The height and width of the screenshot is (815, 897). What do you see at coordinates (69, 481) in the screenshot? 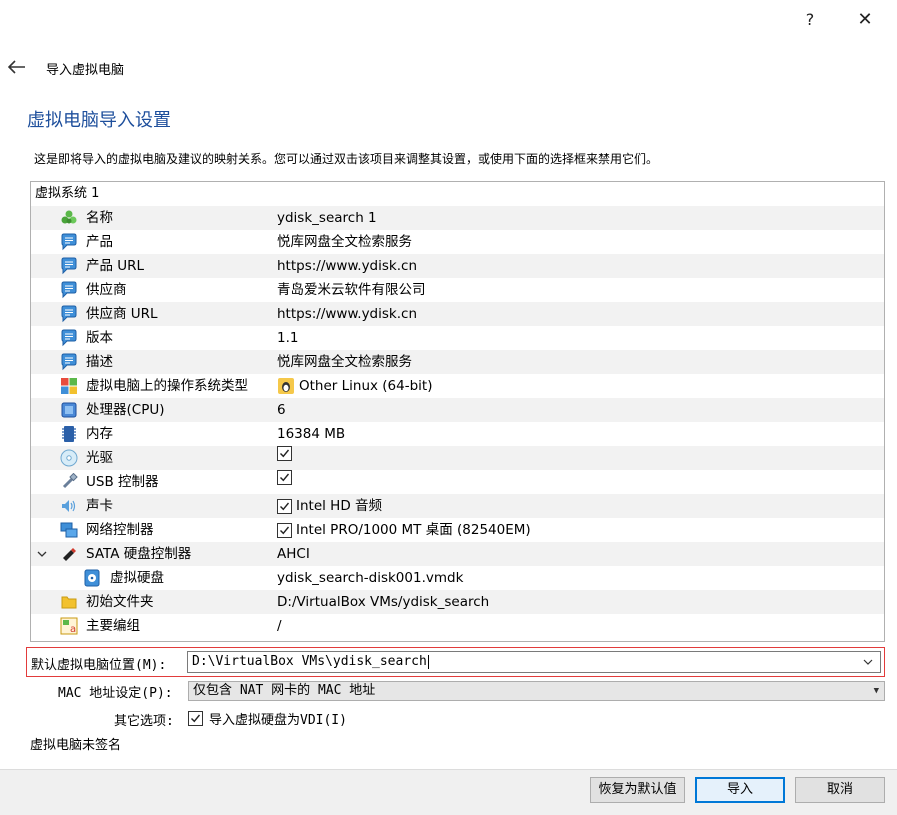
I see `usb-icon` at bounding box center [69, 481].